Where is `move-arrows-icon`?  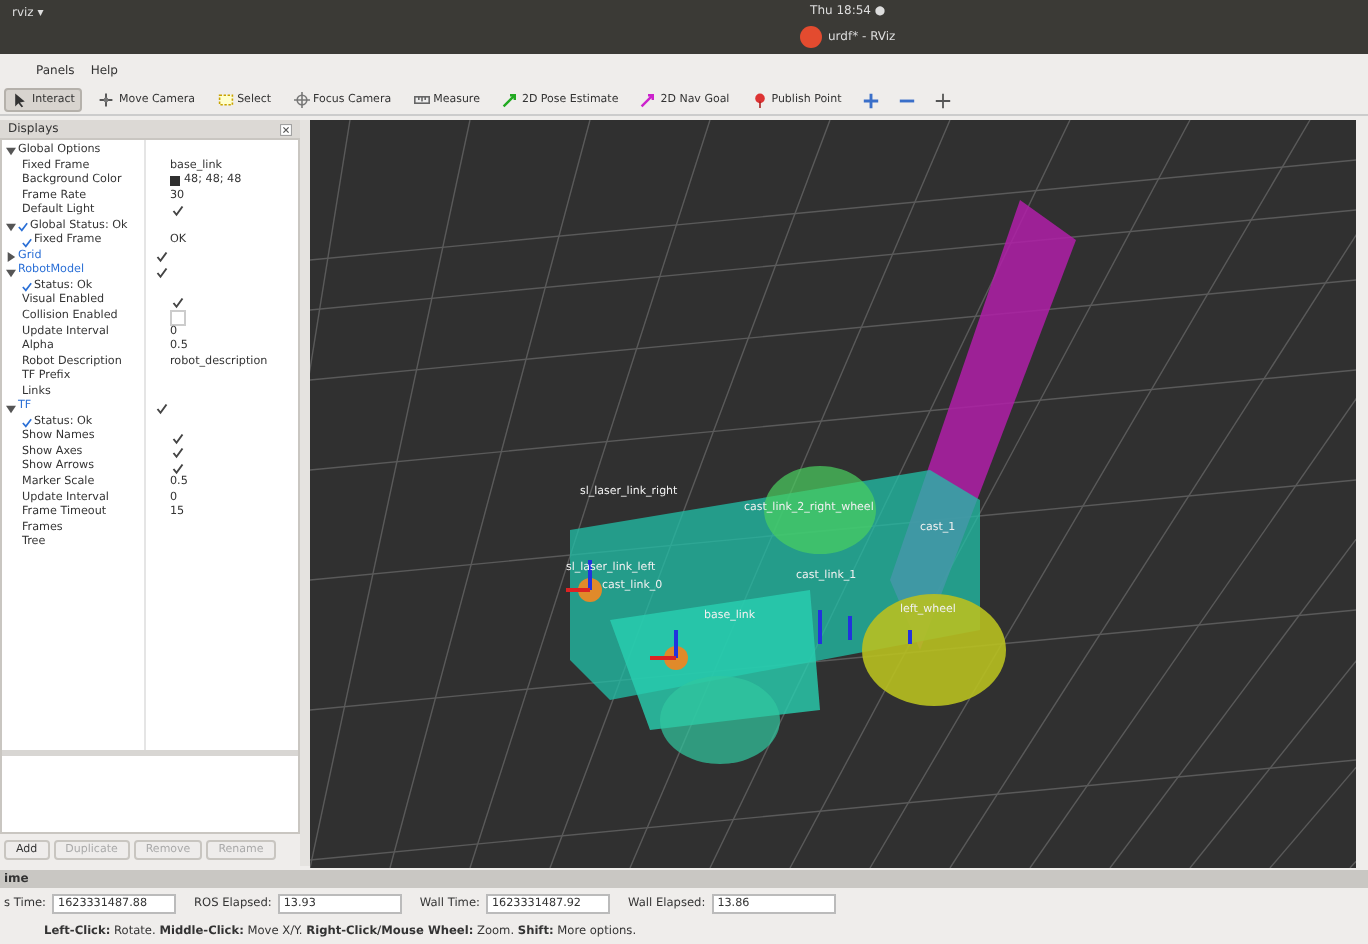
move-arrows-icon is located at coordinates (106, 100).